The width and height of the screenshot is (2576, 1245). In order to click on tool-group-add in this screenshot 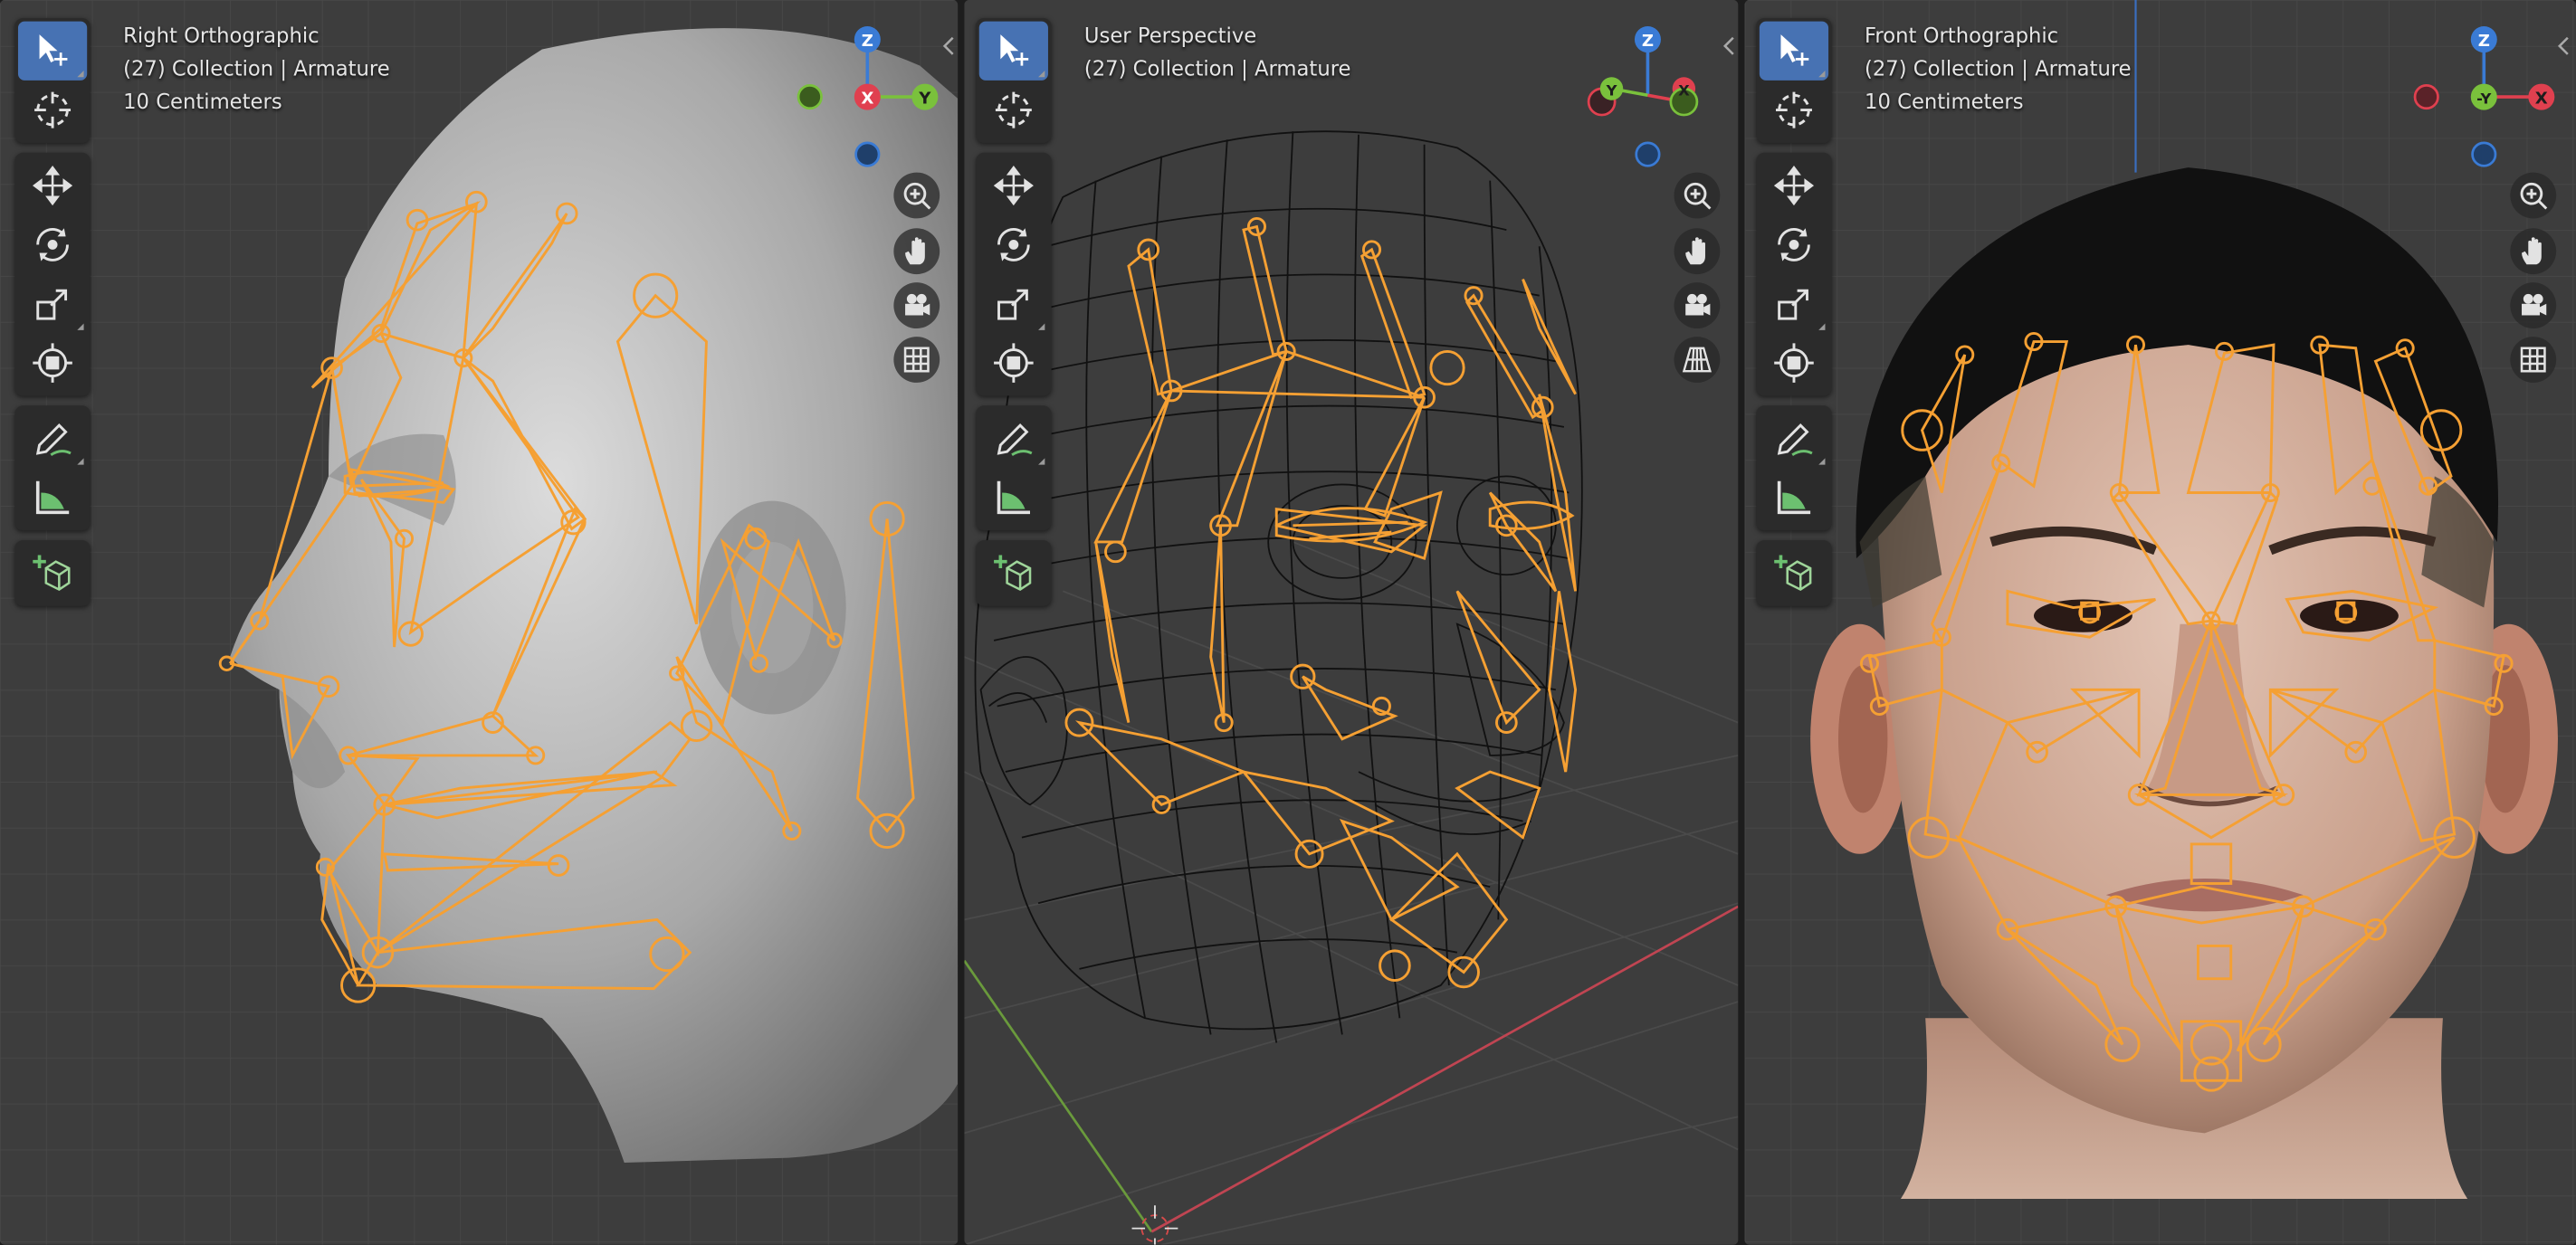, I will do `click(1794, 573)`.